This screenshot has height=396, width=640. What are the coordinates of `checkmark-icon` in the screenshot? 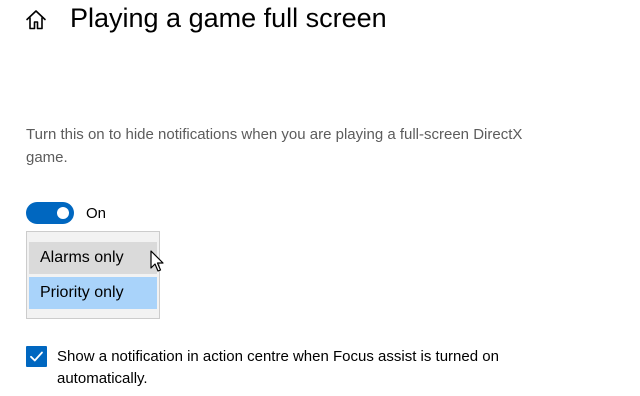 It's located at (36, 356).